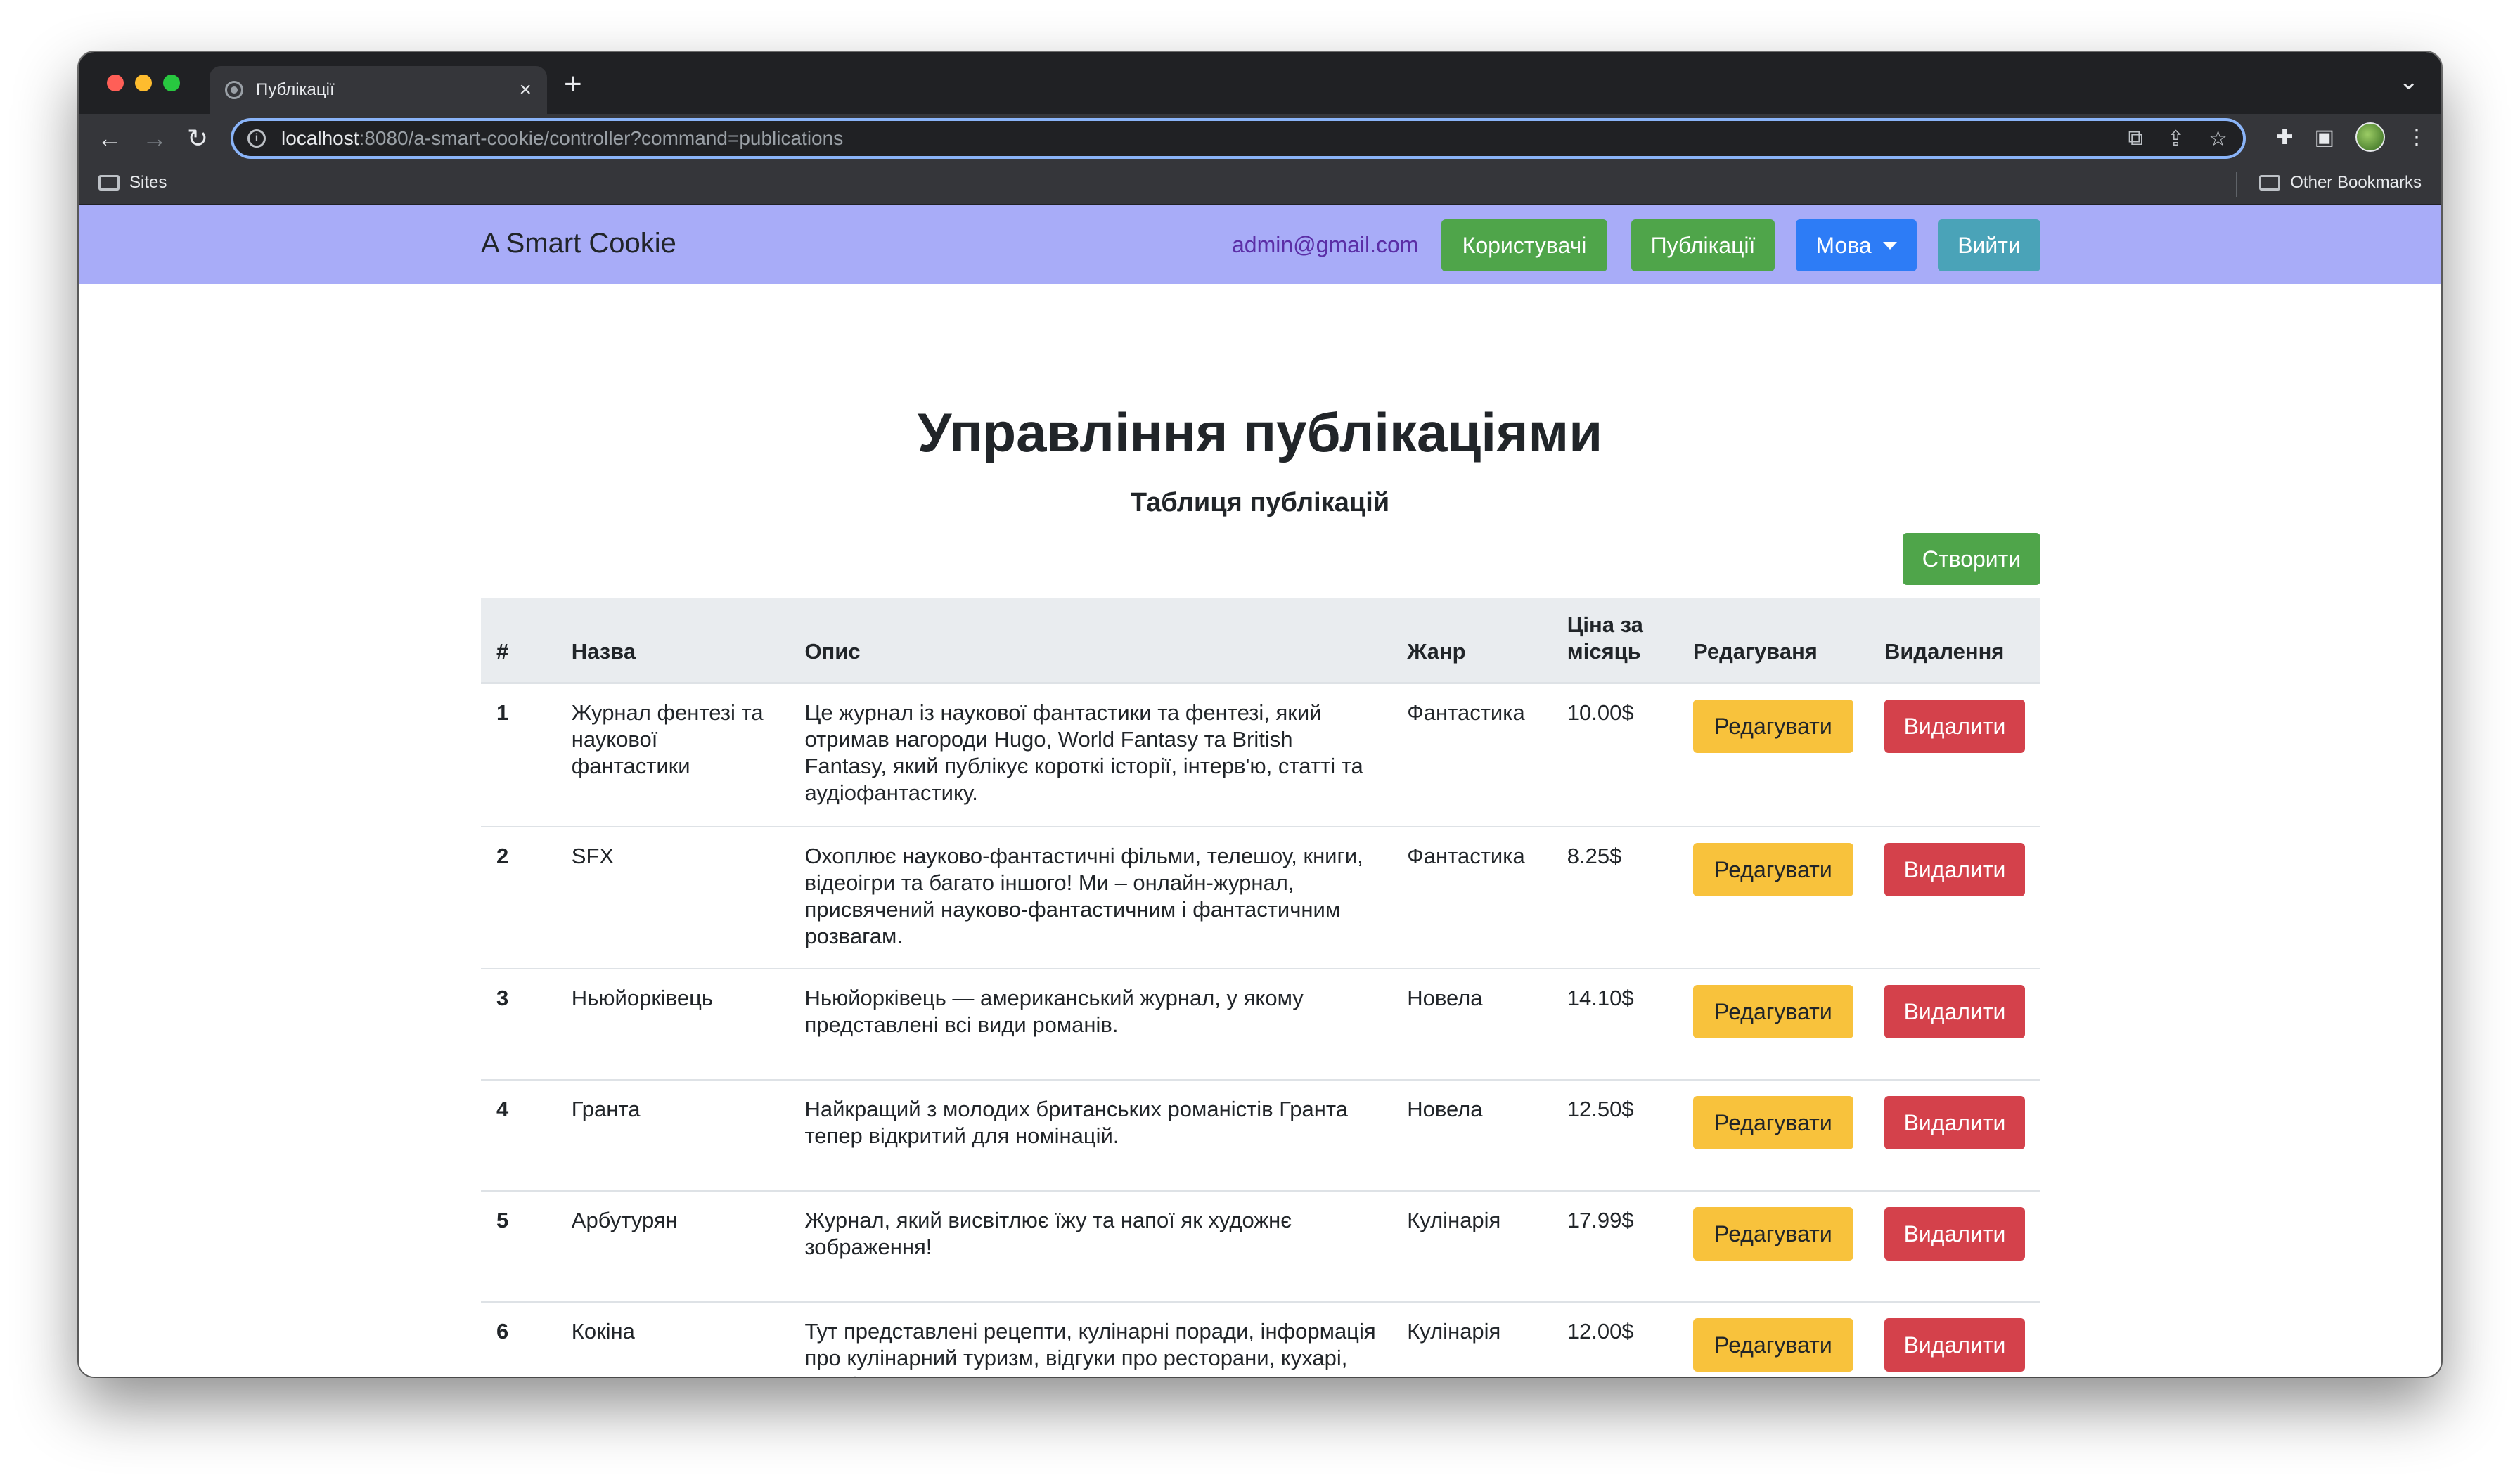  I want to click on header-price: Ціна за місяць, so click(1614, 641).